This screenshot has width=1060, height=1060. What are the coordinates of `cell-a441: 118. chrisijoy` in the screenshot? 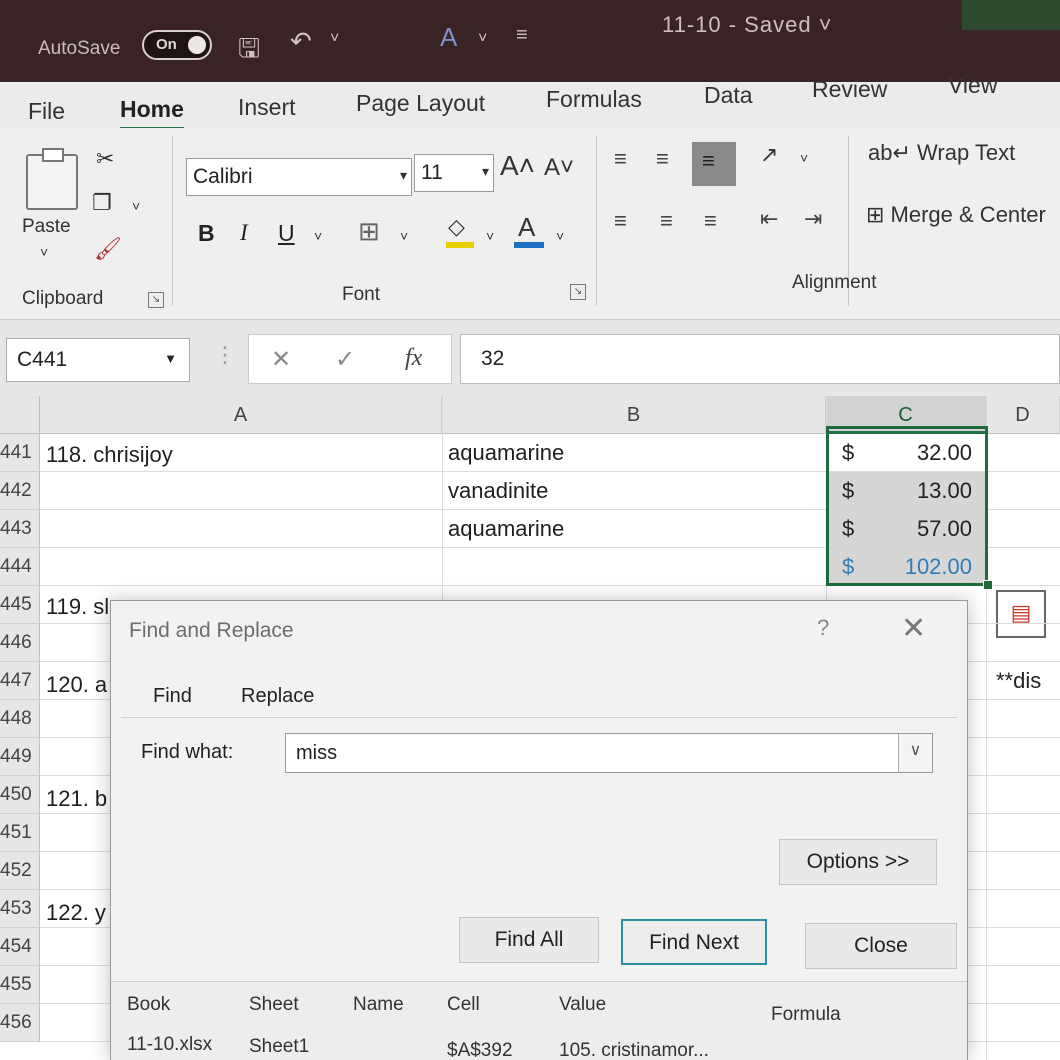 It's located at (109, 455).